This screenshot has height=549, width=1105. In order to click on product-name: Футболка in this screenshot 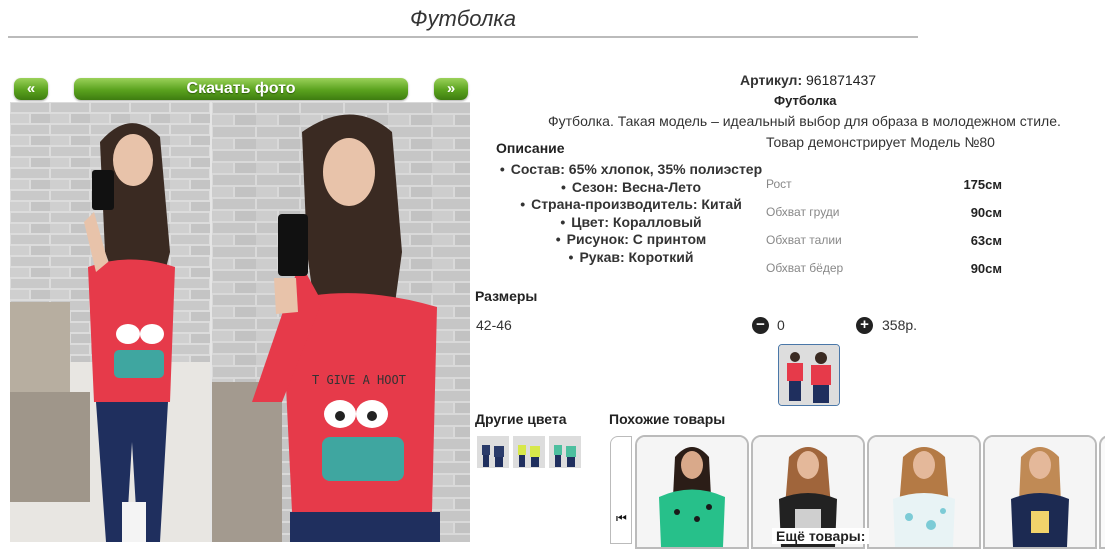, I will do `click(805, 100)`.